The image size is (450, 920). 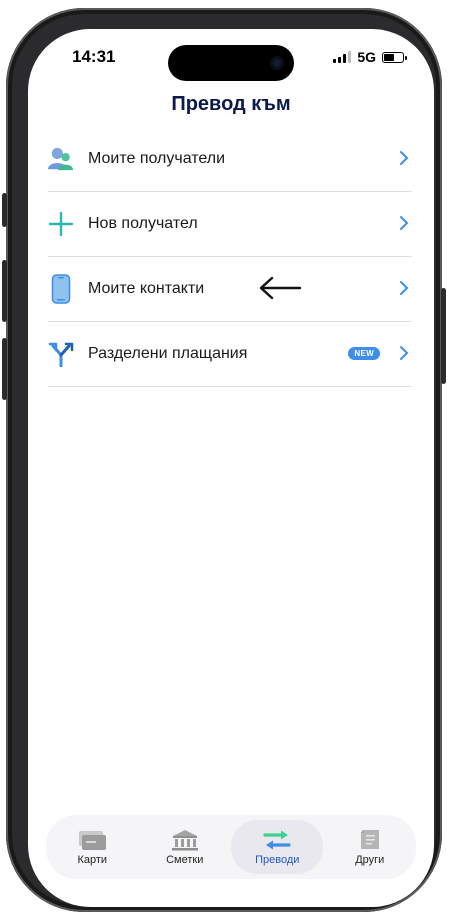 What do you see at coordinates (4, 369) in the screenshot?
I see `volume-down-button` at bounding box center [4, 369].